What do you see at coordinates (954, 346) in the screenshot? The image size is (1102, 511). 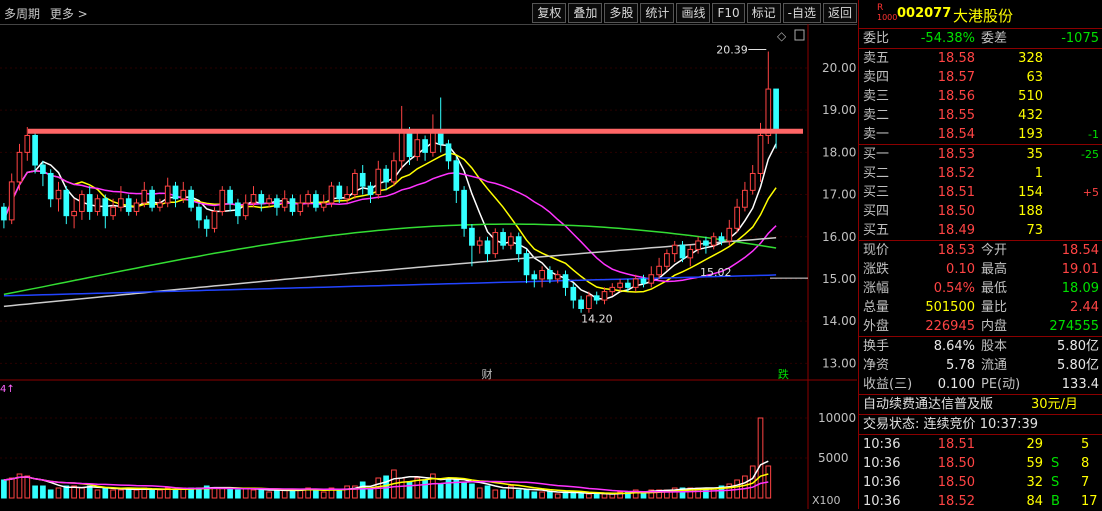 I see `fund-value: 8.64%` at bounding box center [954, 346].